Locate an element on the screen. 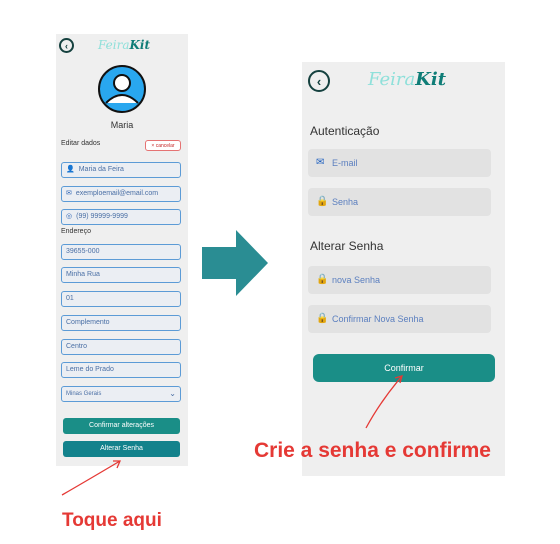 This screenshot has height=544, width=560. tap-here-annotation: Toque aqui is located at coordinates (112, 520).